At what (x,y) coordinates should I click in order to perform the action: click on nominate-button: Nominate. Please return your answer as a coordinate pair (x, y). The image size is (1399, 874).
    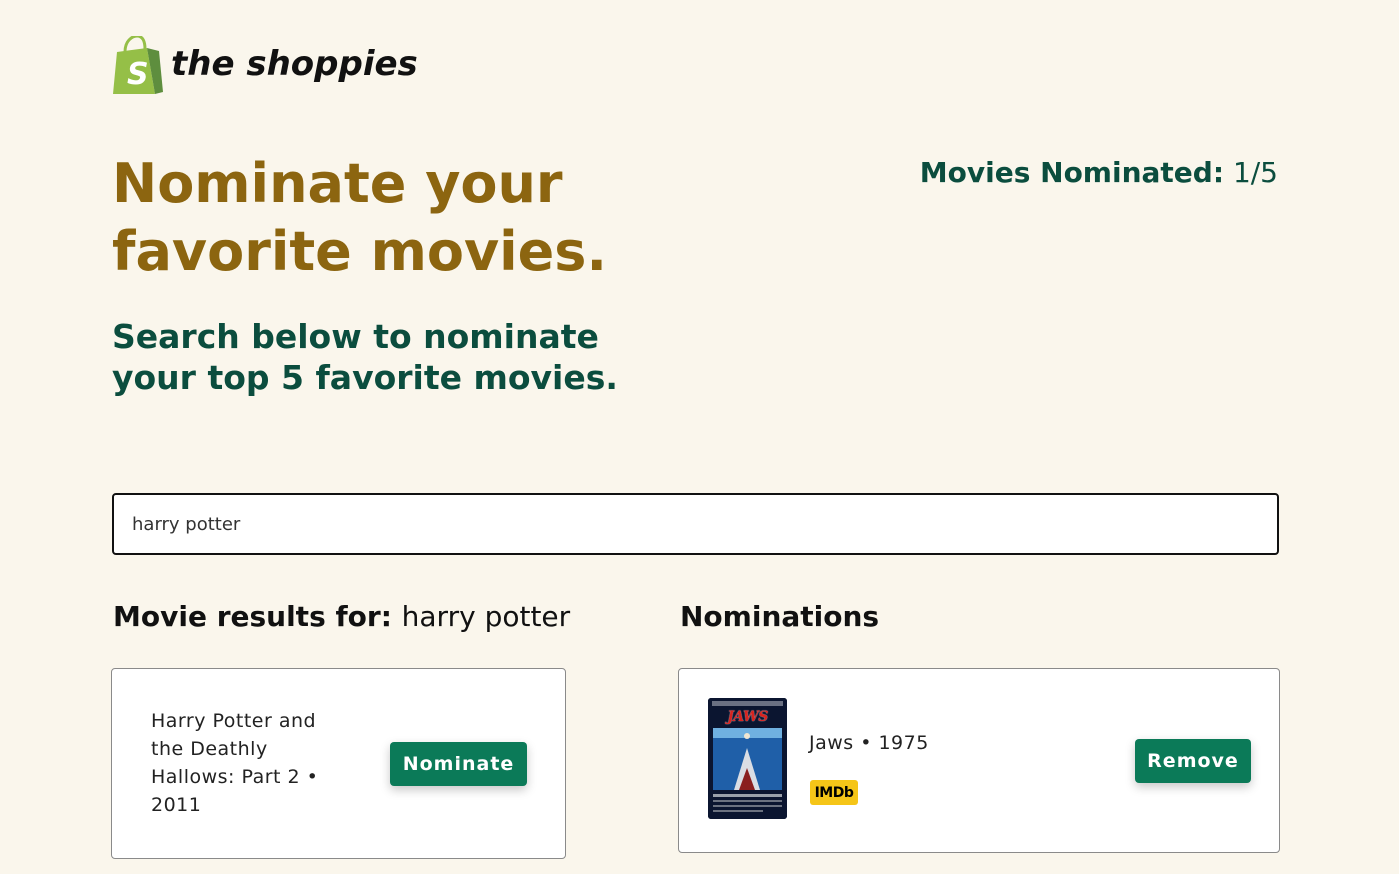
    Looking at the image, I should click on (458, 764).